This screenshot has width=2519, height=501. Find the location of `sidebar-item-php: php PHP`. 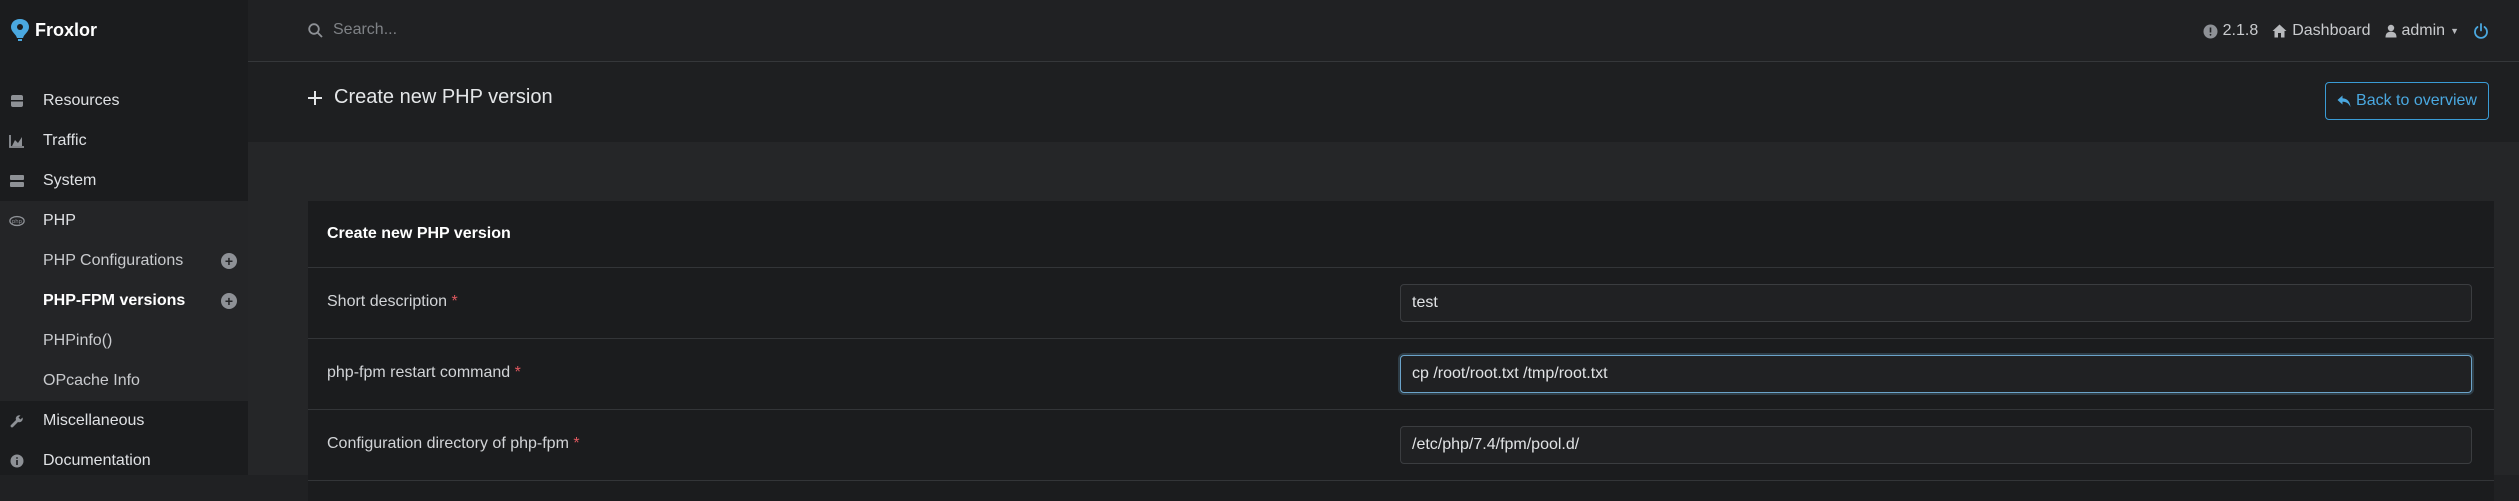

sidebar-item-php: php PHP is located at coordinates (124, 221).